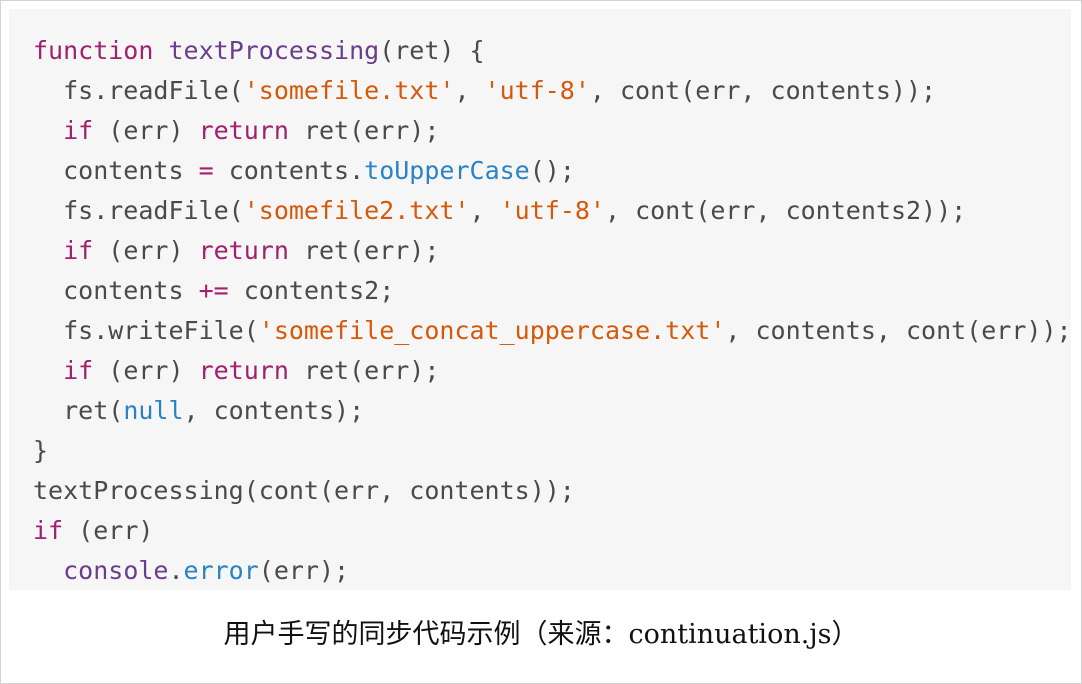  Describe the element at coordinates (447, 170) in the screenshot. I see `code-token: toUpperCase` at that location.